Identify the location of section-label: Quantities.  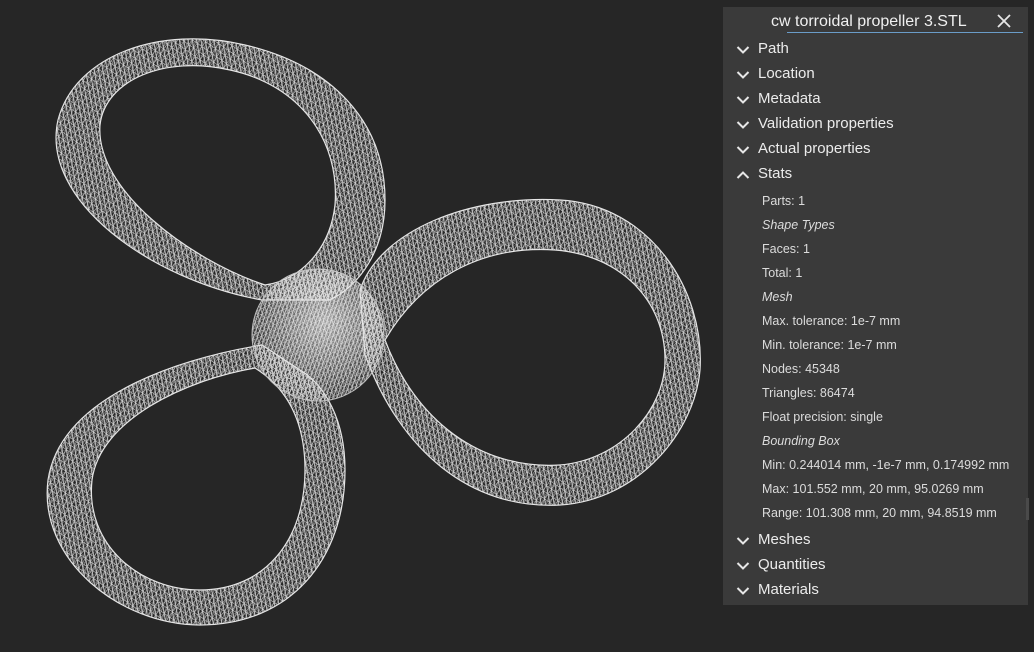
(792, 564).